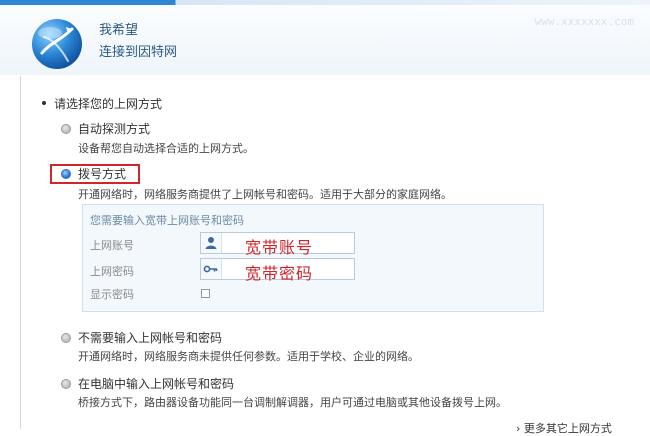 Image resolution: width=650 pixels, height=436 pixels. Describe the element at coordinates (119, 30) in the screenshot. I see `header-title: 我希望` at that location.